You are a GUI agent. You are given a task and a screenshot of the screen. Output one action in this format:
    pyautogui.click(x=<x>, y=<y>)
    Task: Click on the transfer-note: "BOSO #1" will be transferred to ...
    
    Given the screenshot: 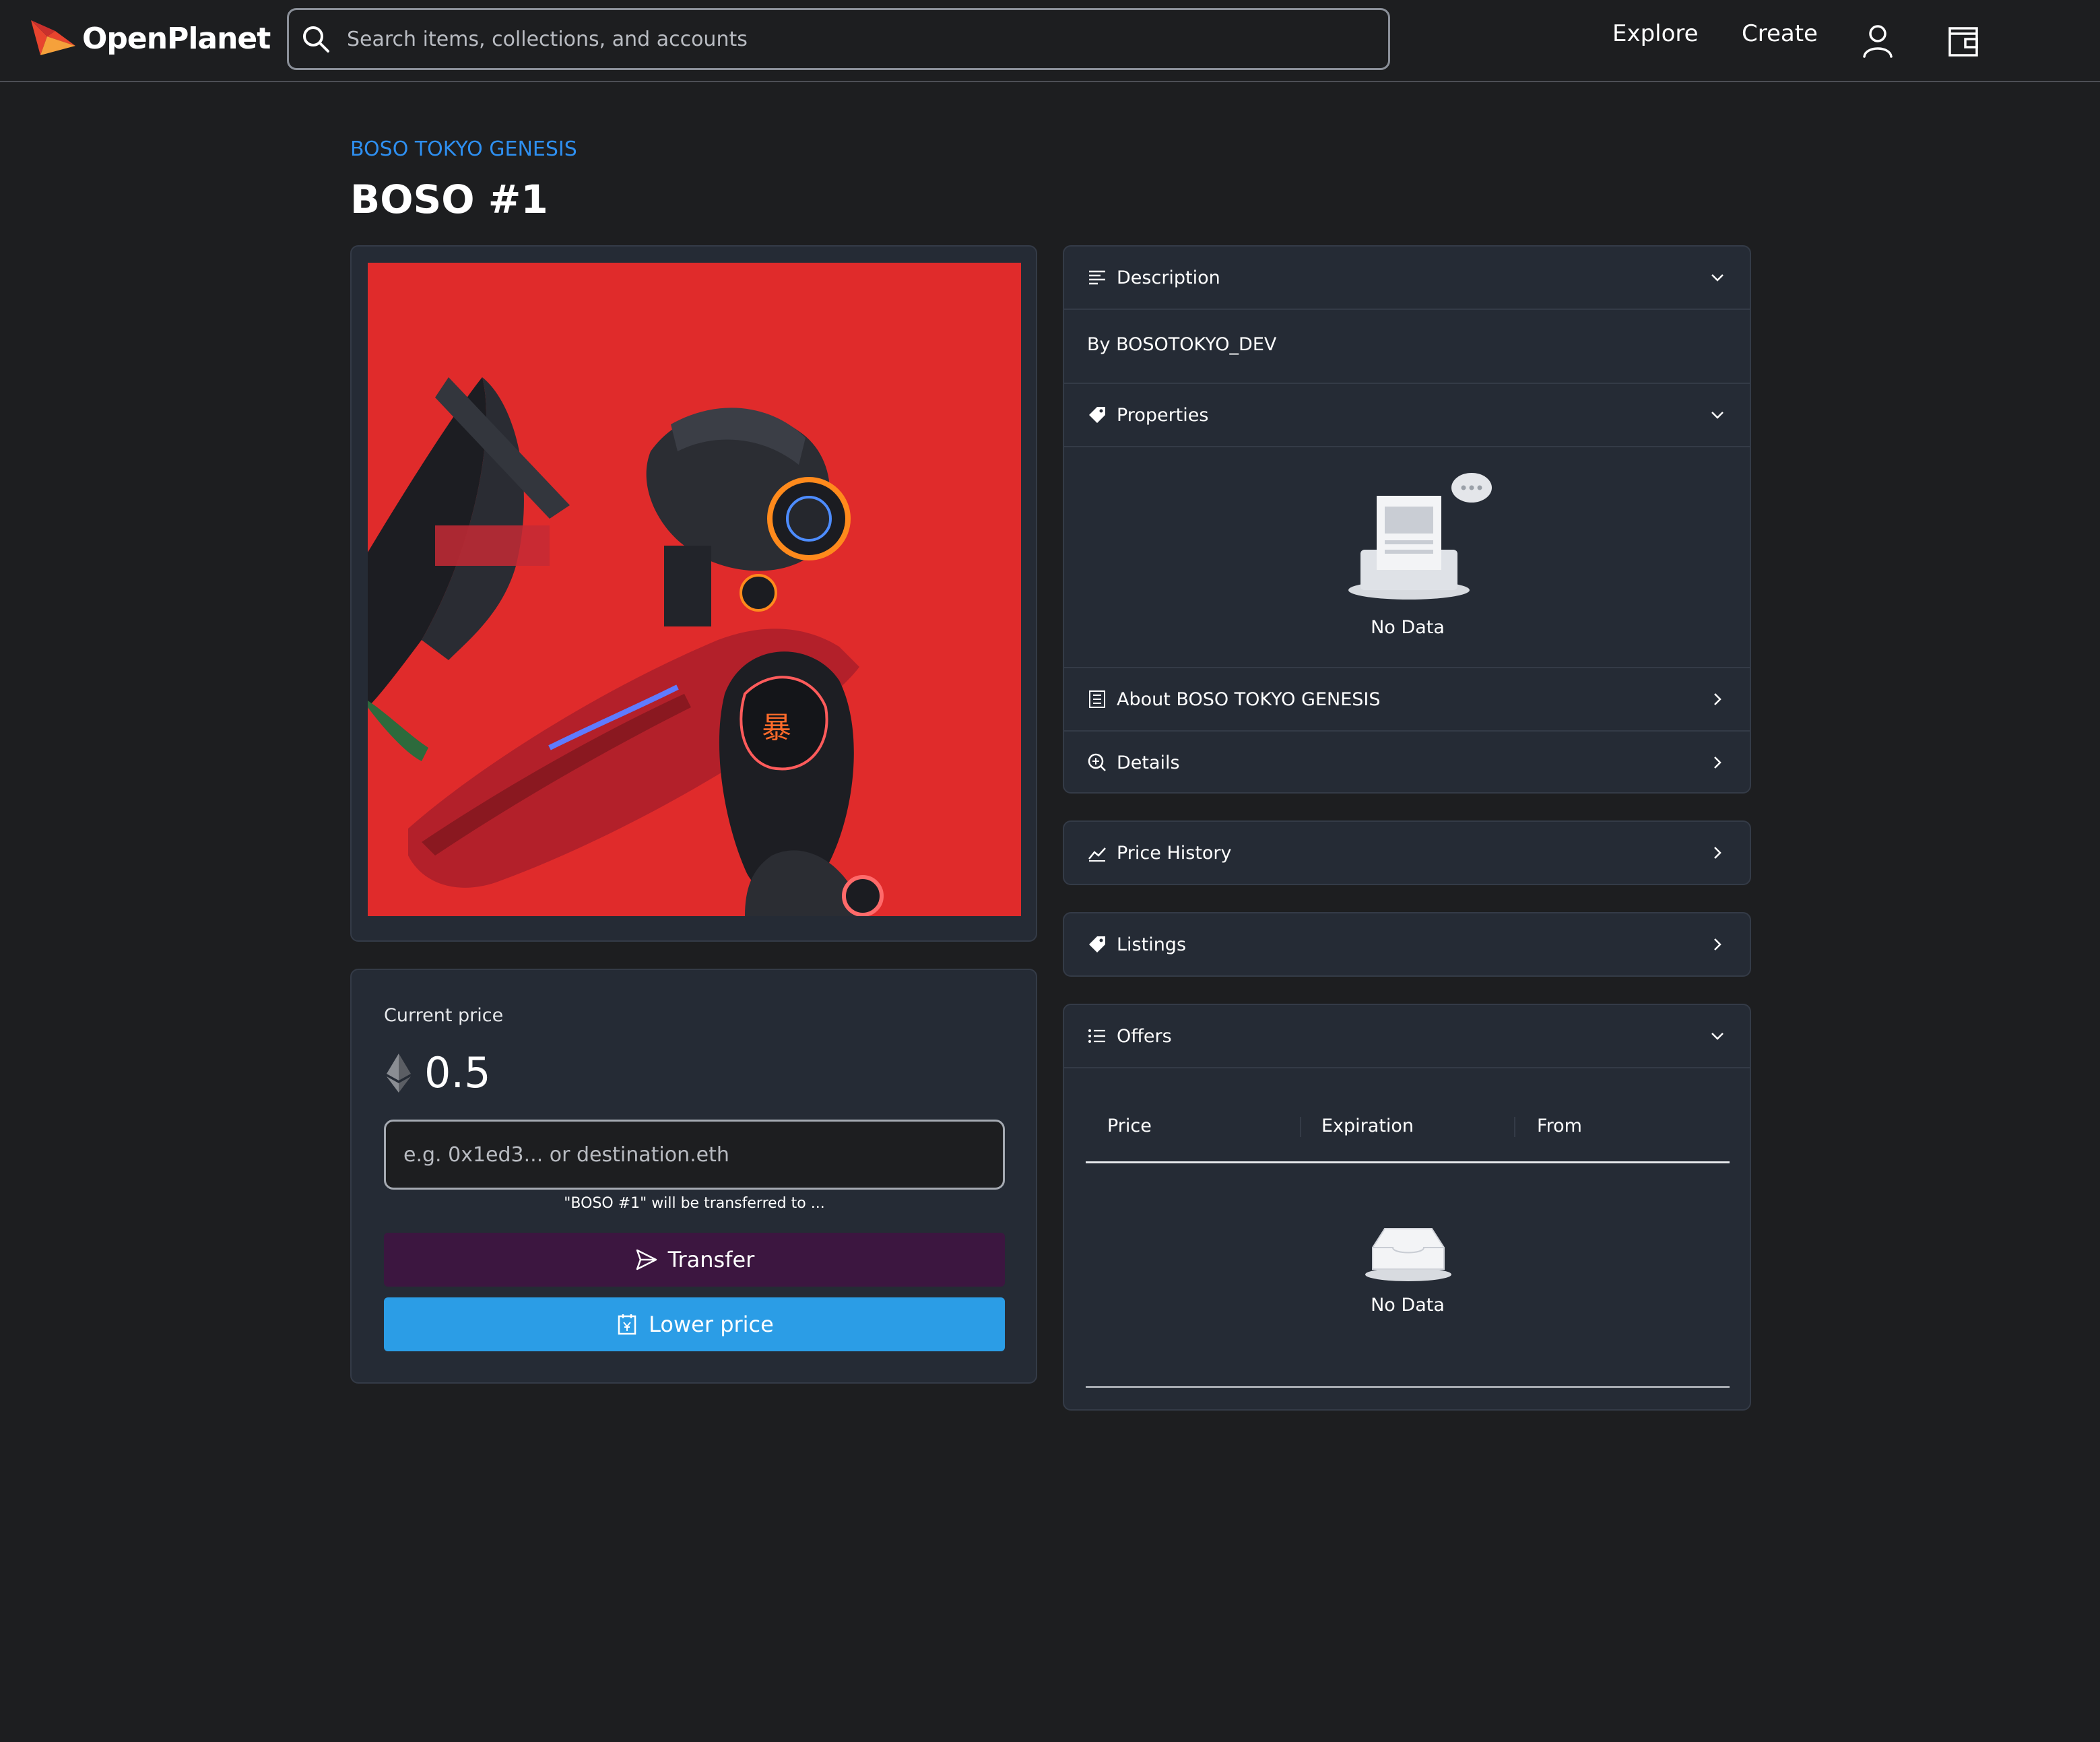 What is the action you would take?
    pyautogui.click(x=694, y=1203)
    